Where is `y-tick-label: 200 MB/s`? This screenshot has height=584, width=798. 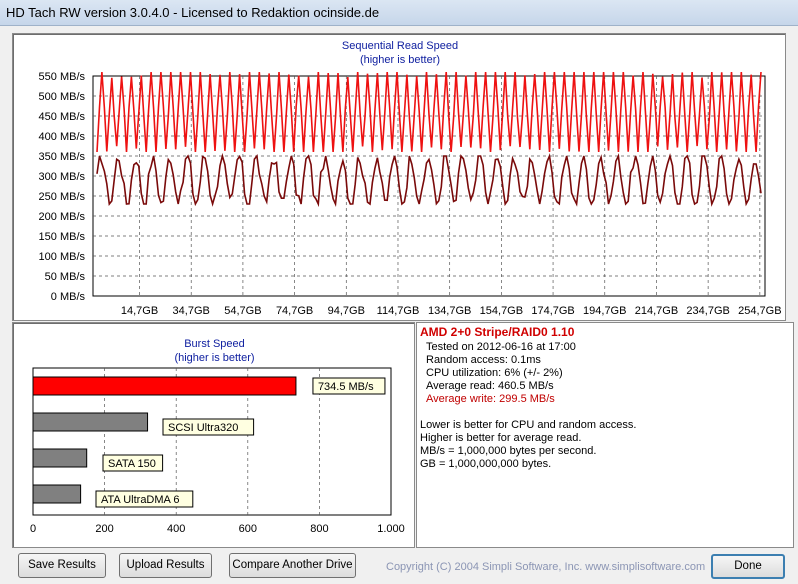
y-tick-label: 200 MB/s is located at coordinates (62, 217).